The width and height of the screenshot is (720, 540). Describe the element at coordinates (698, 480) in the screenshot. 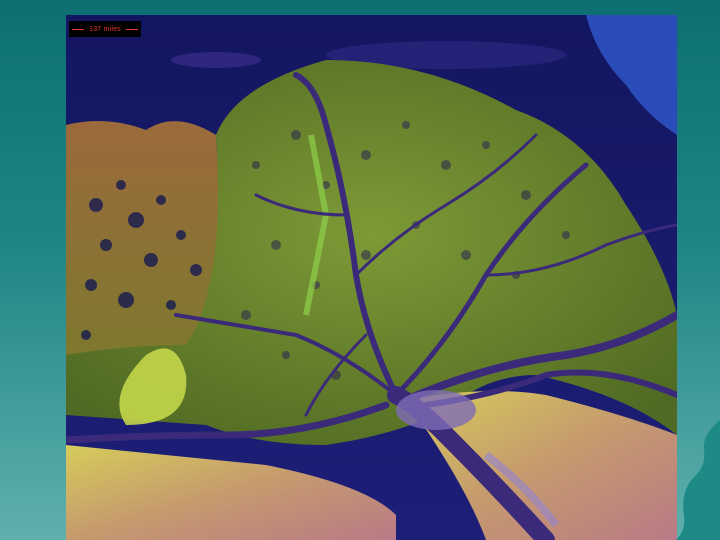

I see `corner-decoration-icon` at that location.